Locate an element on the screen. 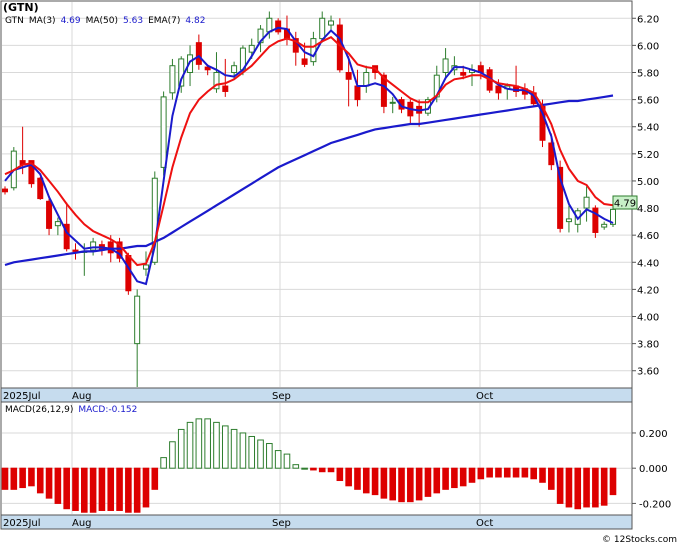 This screenshot has width=680, height=546. price-tick-label: 4.20 is located at coordinates (648, 290).